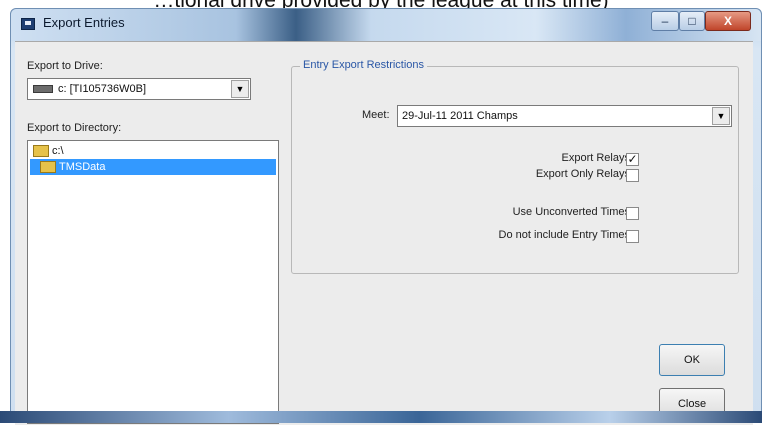  What do you see at coordinates (692, 360) in the screenshot?
I see `ok-button: OK` at bounding box center [692, 360].